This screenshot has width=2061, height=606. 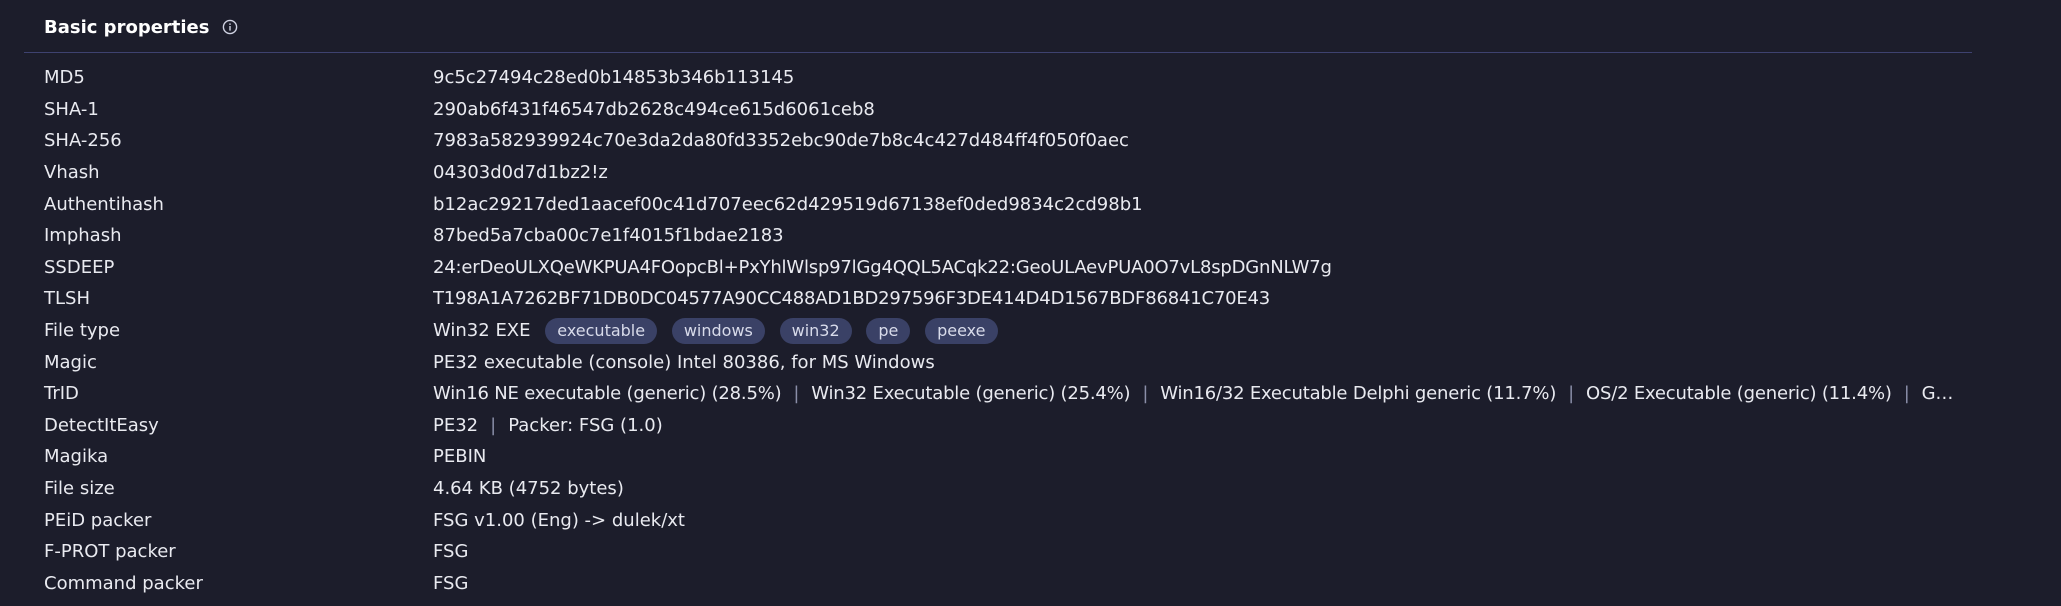 I want to click on md5-value: 9c5c27494c28ed0b14853b346b113145, so click(x=1198, y=77).